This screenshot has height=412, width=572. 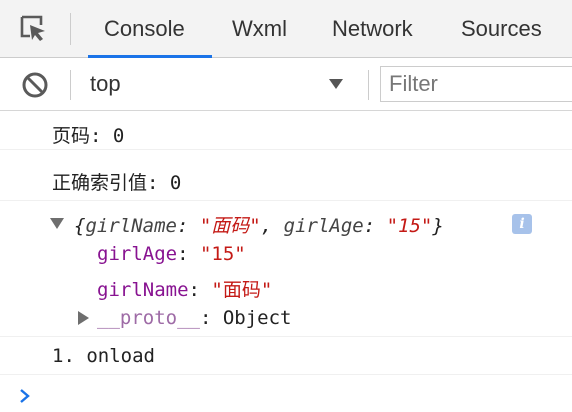 What do you see at coordinates (286, 130) in the screenshot?
I see `console-message: 页码: 0` at bounding box center [286, 130].